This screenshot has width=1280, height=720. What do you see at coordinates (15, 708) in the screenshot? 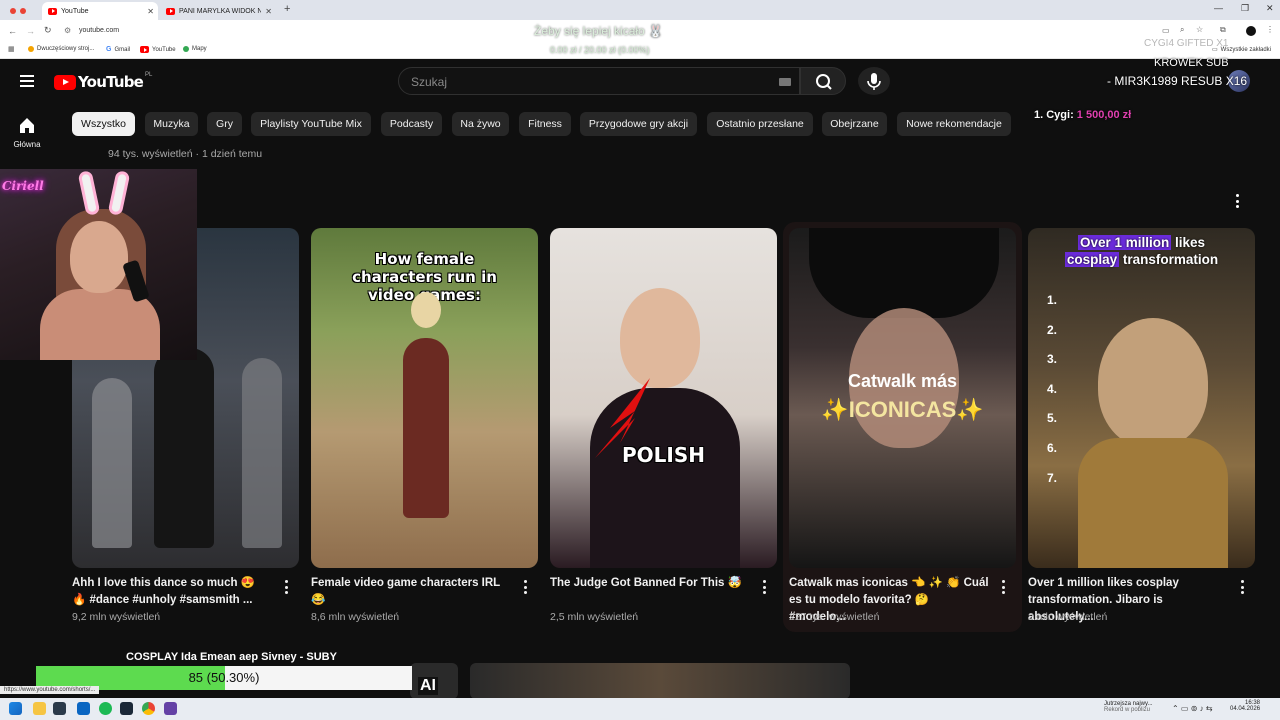
I see `windows-start-icon` at bounding box center [15, 708].